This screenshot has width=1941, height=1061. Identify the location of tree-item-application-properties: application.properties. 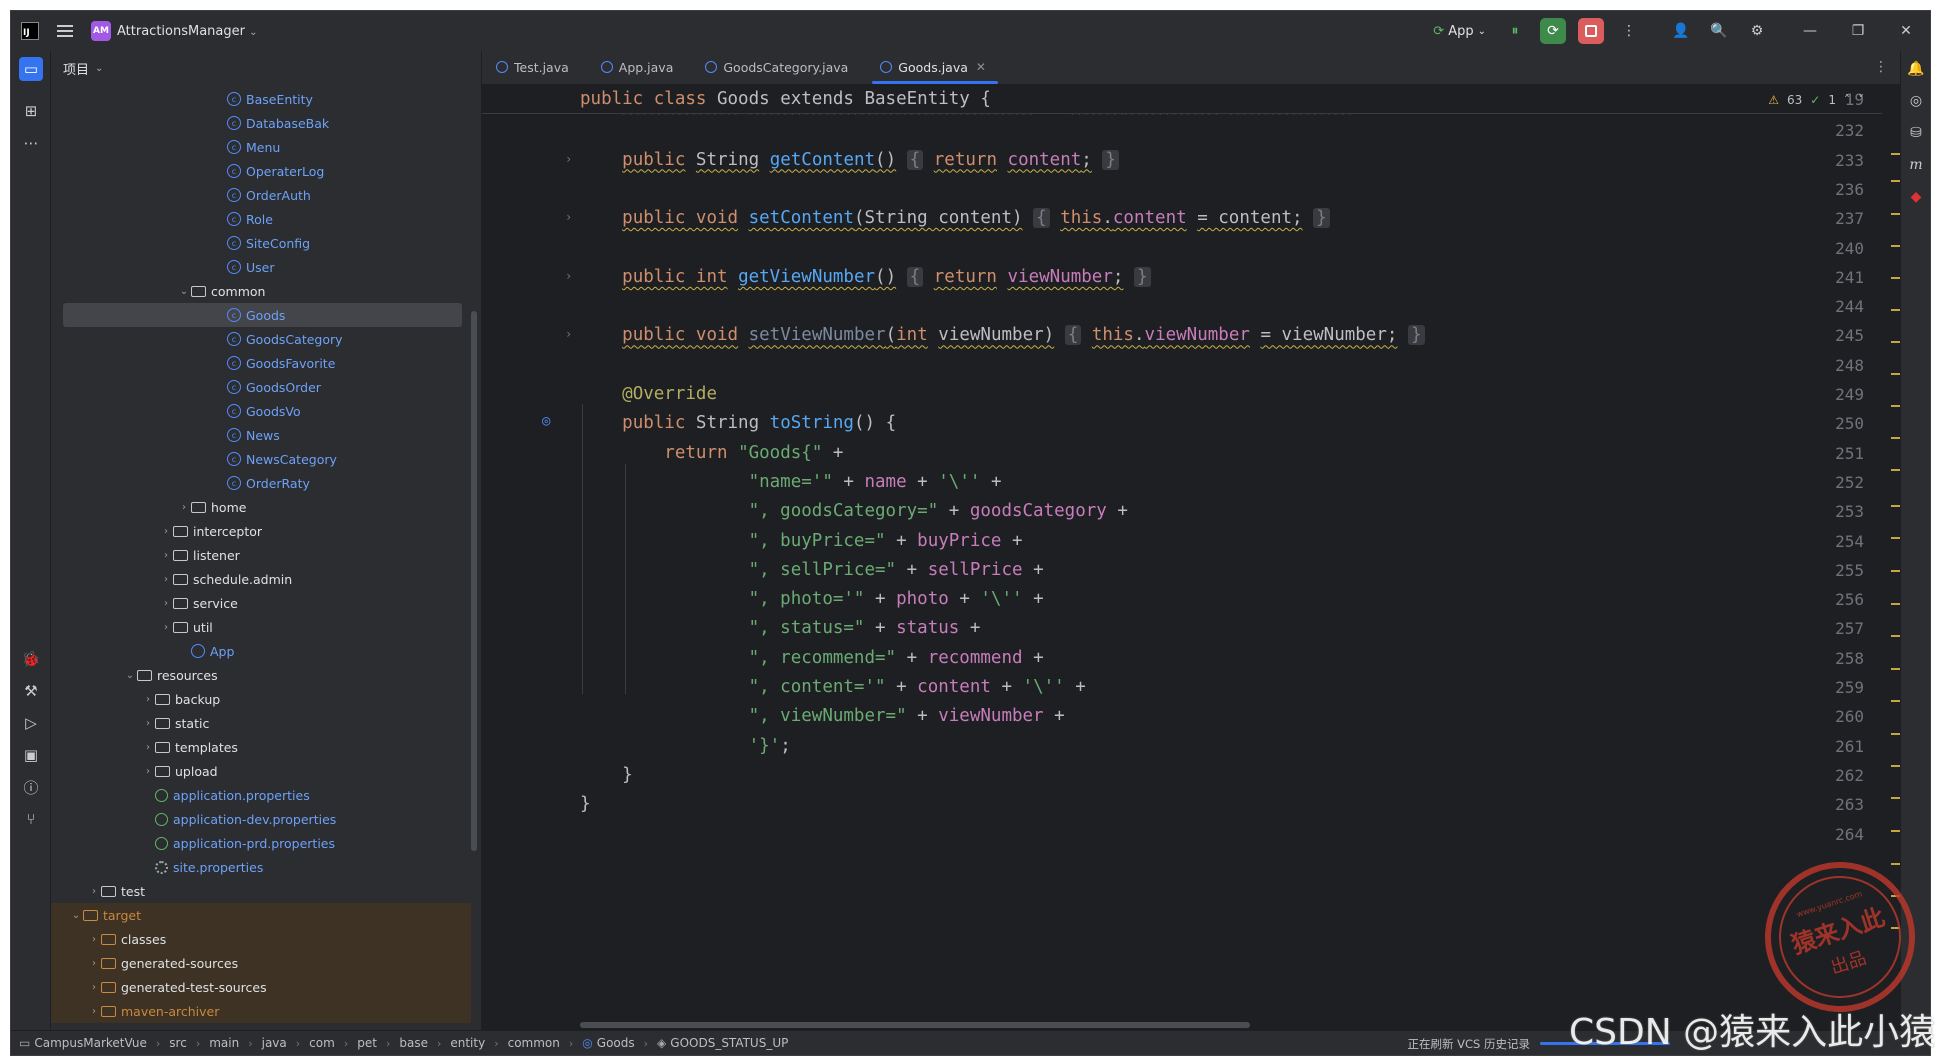
(261, 795).